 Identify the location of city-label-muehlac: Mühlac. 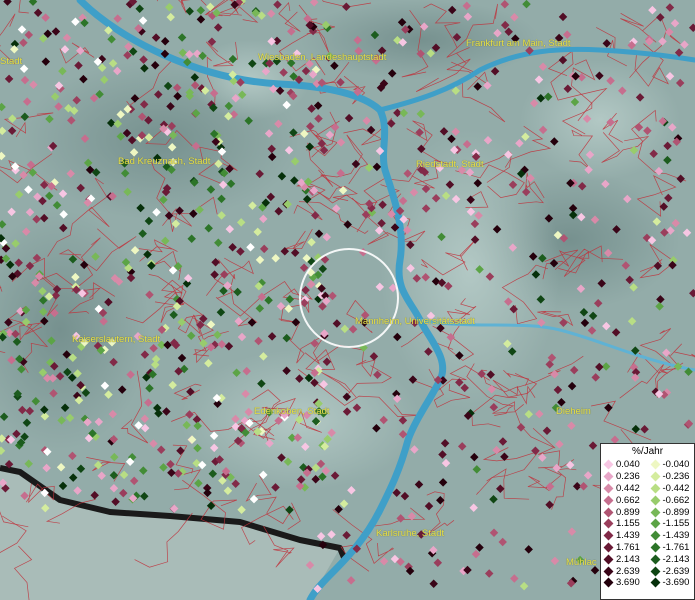
(581, 562).